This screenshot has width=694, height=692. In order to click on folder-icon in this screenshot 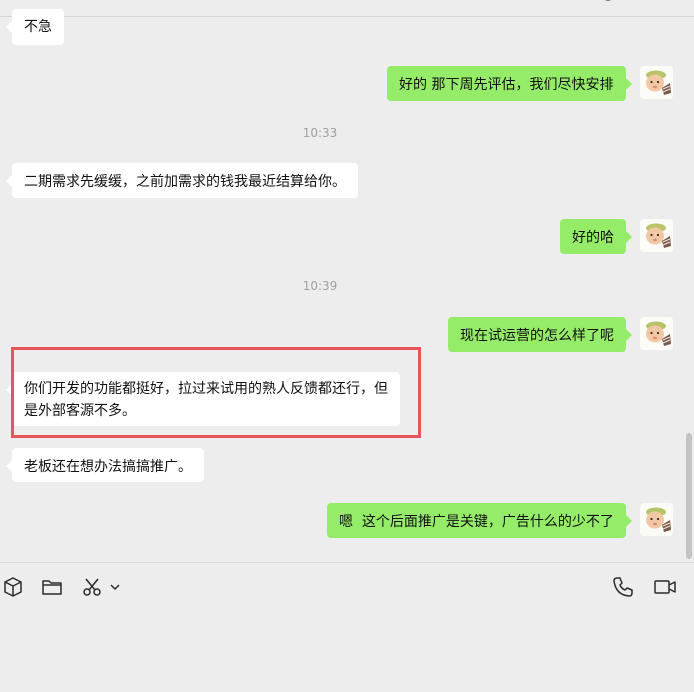, I will do `click(52, 587)`.